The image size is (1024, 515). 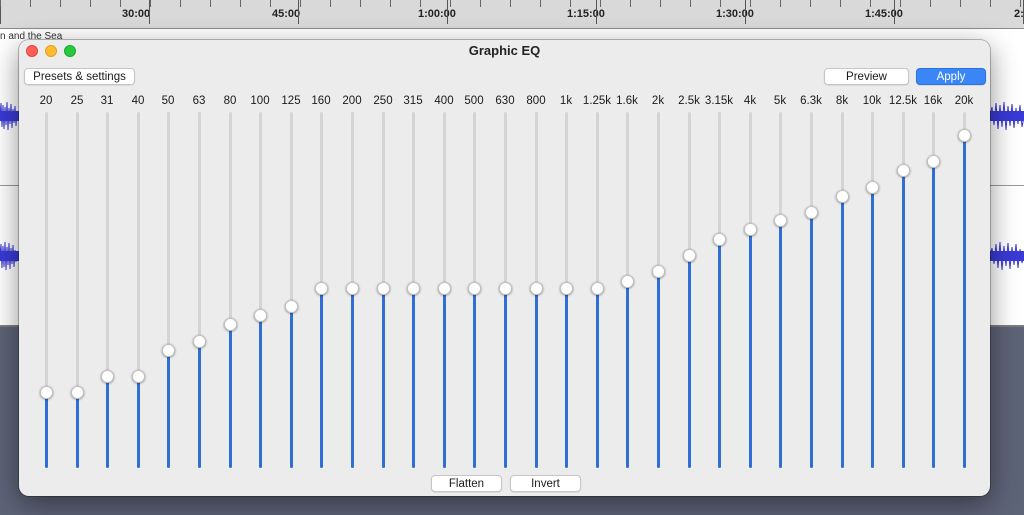 I want to click on band-label-250: 250, so click(x=383, y=101).